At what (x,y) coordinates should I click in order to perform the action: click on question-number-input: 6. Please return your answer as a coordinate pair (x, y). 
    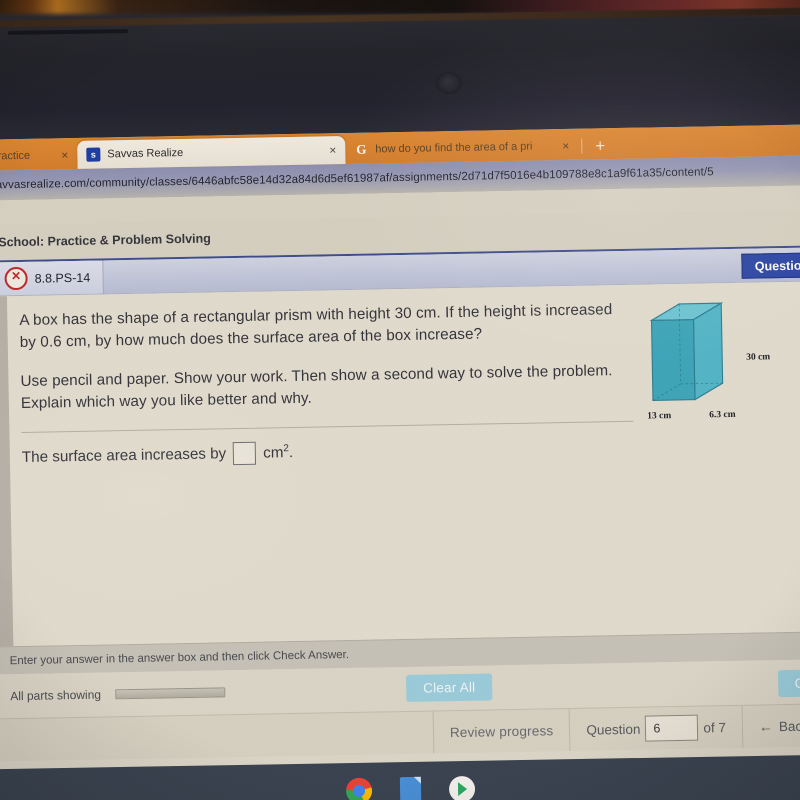
    Looking at the image, I should click on (672, 728).